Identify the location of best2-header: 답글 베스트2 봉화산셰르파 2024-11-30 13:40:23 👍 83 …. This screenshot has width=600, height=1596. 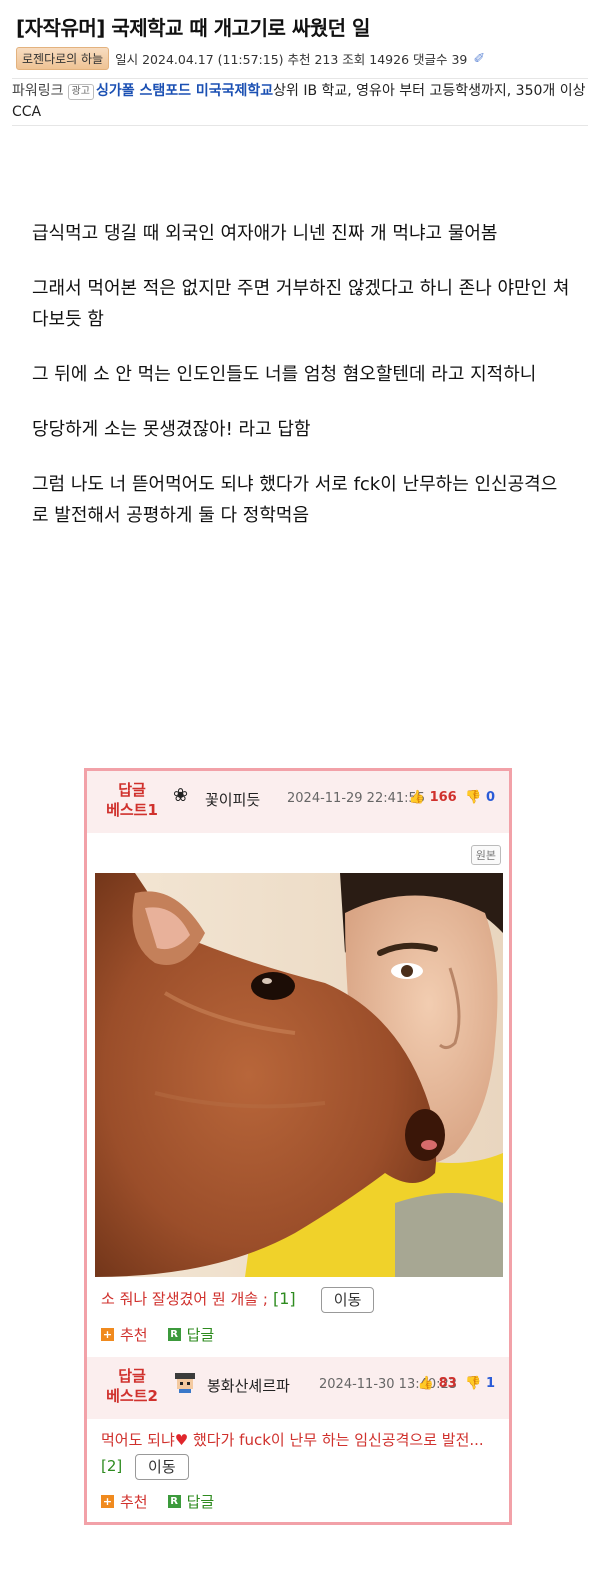
(298, 1388).